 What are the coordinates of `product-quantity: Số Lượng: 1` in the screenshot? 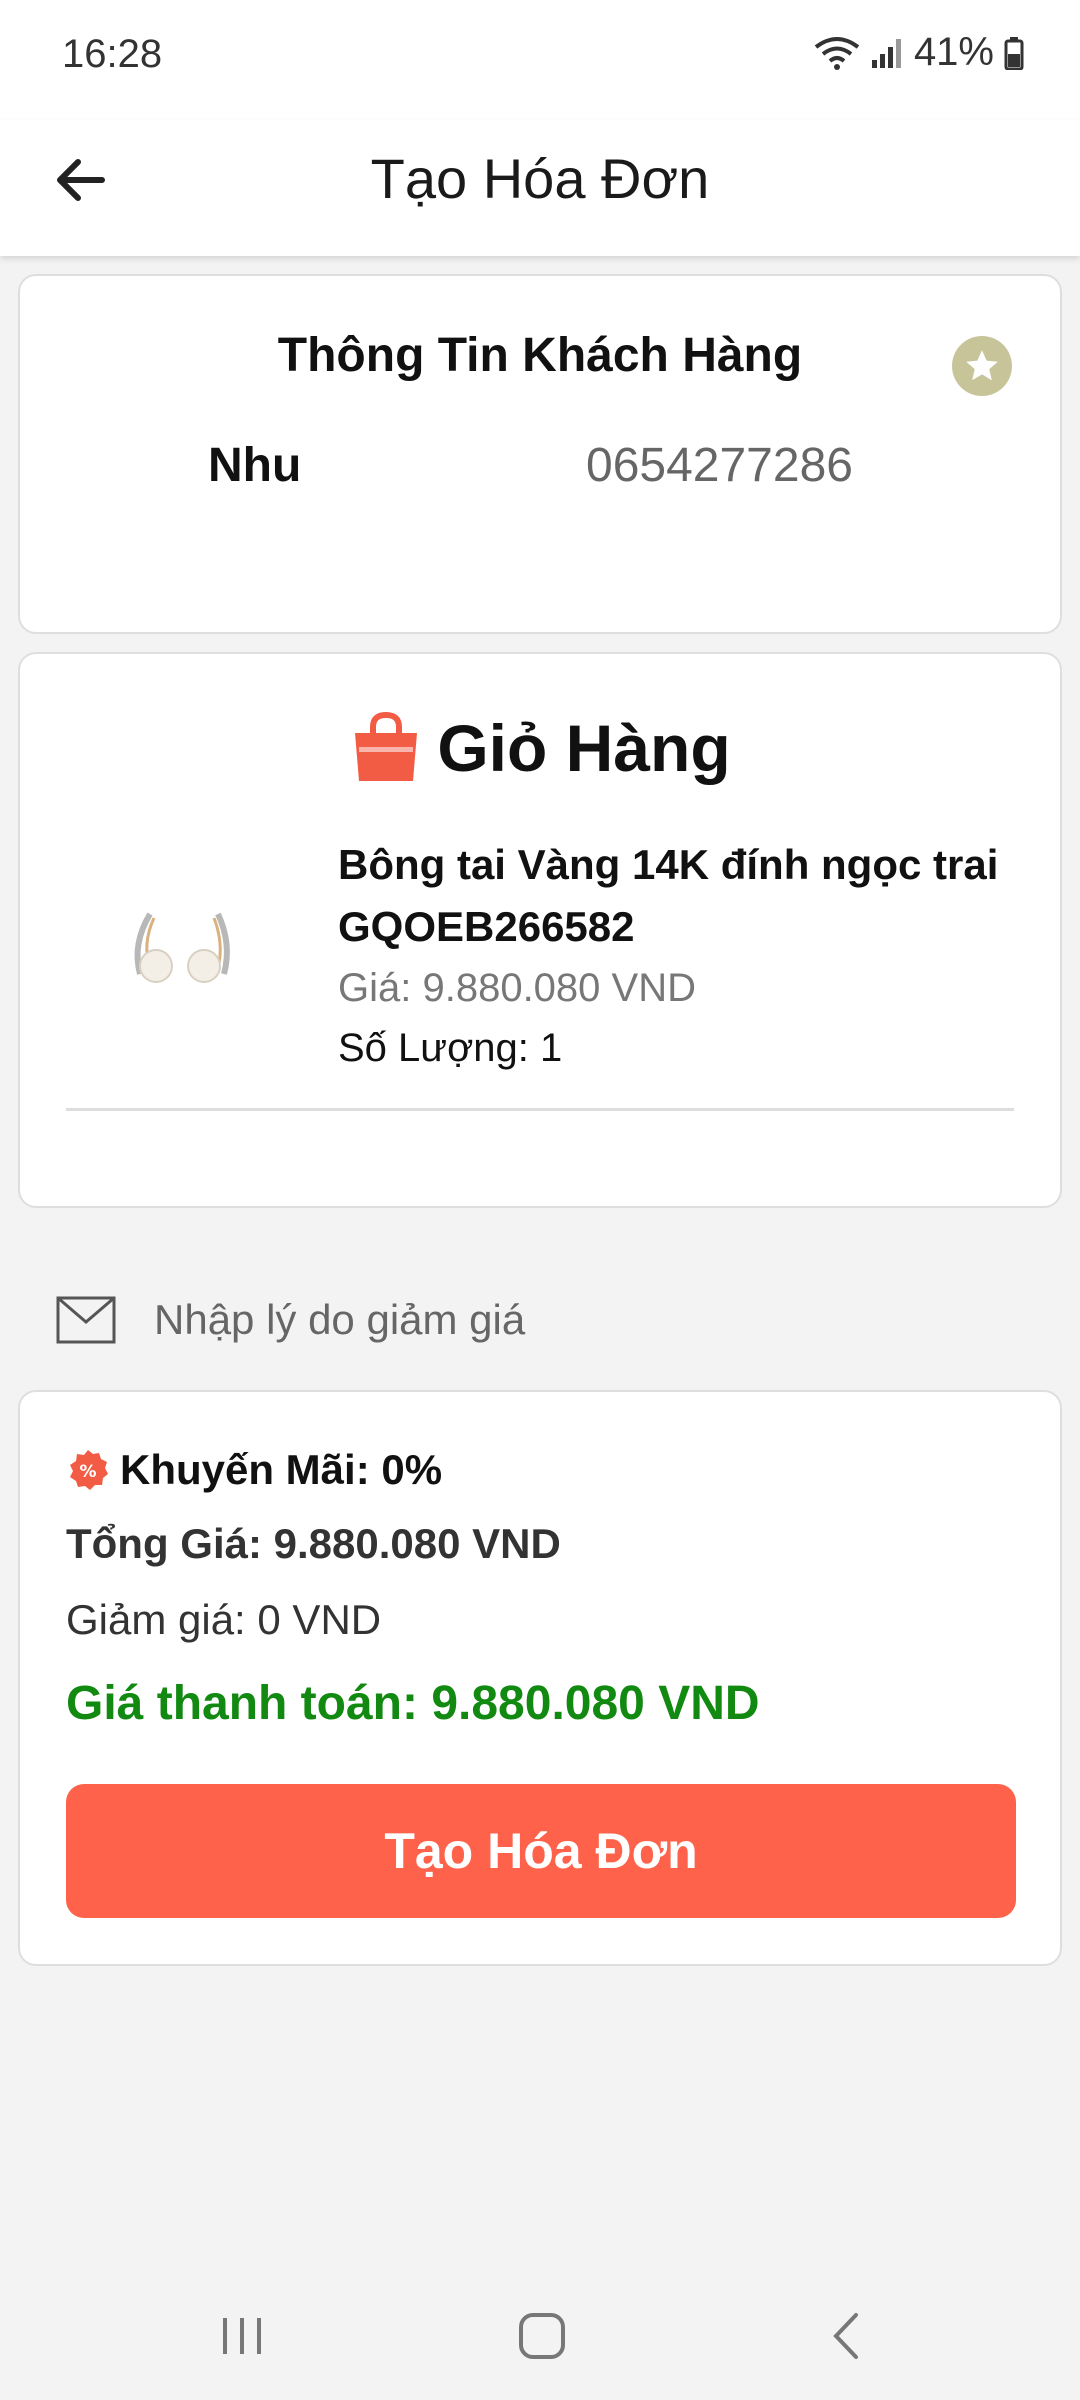 It's located at (450, 1048).